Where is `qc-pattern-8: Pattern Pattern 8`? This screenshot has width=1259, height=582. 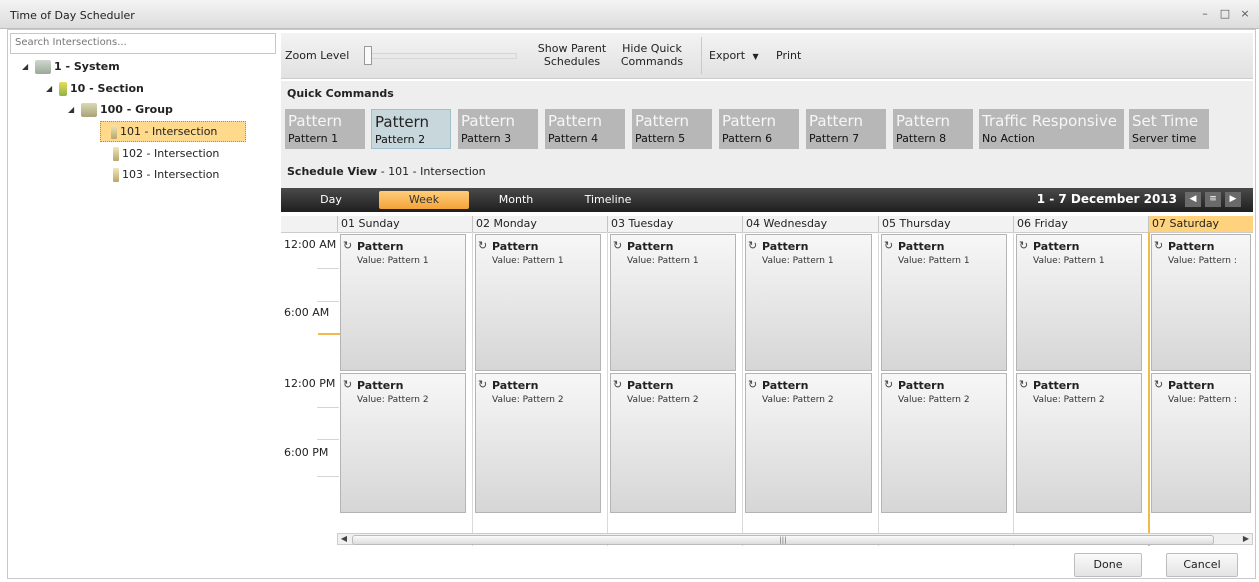 qc-pattern-8: Pattern Pattern 8 is located at coordinates (933, 129).